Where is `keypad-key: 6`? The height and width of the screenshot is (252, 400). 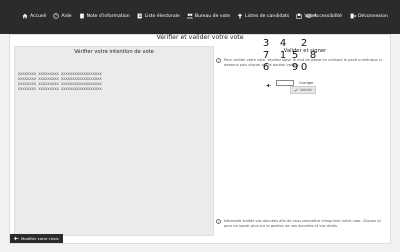 keypad-key: 6 is located at coordinates (266, 67).